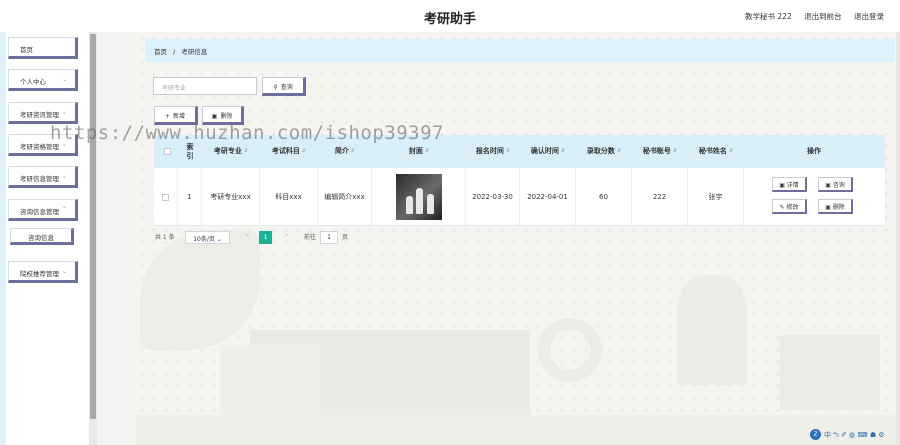 The height and width of the screenshot is (445, 900). What do you see at coordinates (160, 52) in the screenshot?
I see `breadcrumb-home: 首页` at bounding box center [160, 52].